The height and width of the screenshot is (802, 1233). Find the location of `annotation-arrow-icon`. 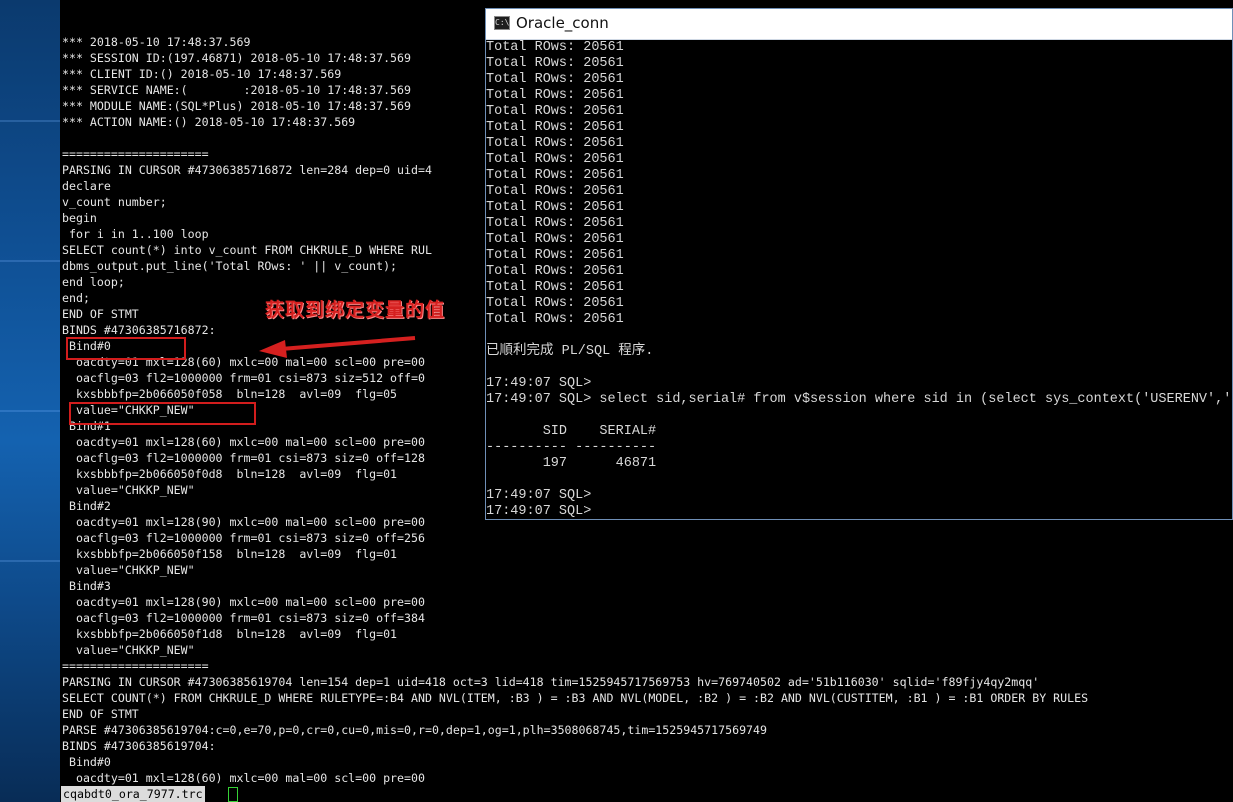

annotation-arrow-icon is located at coordinates (337, 347).